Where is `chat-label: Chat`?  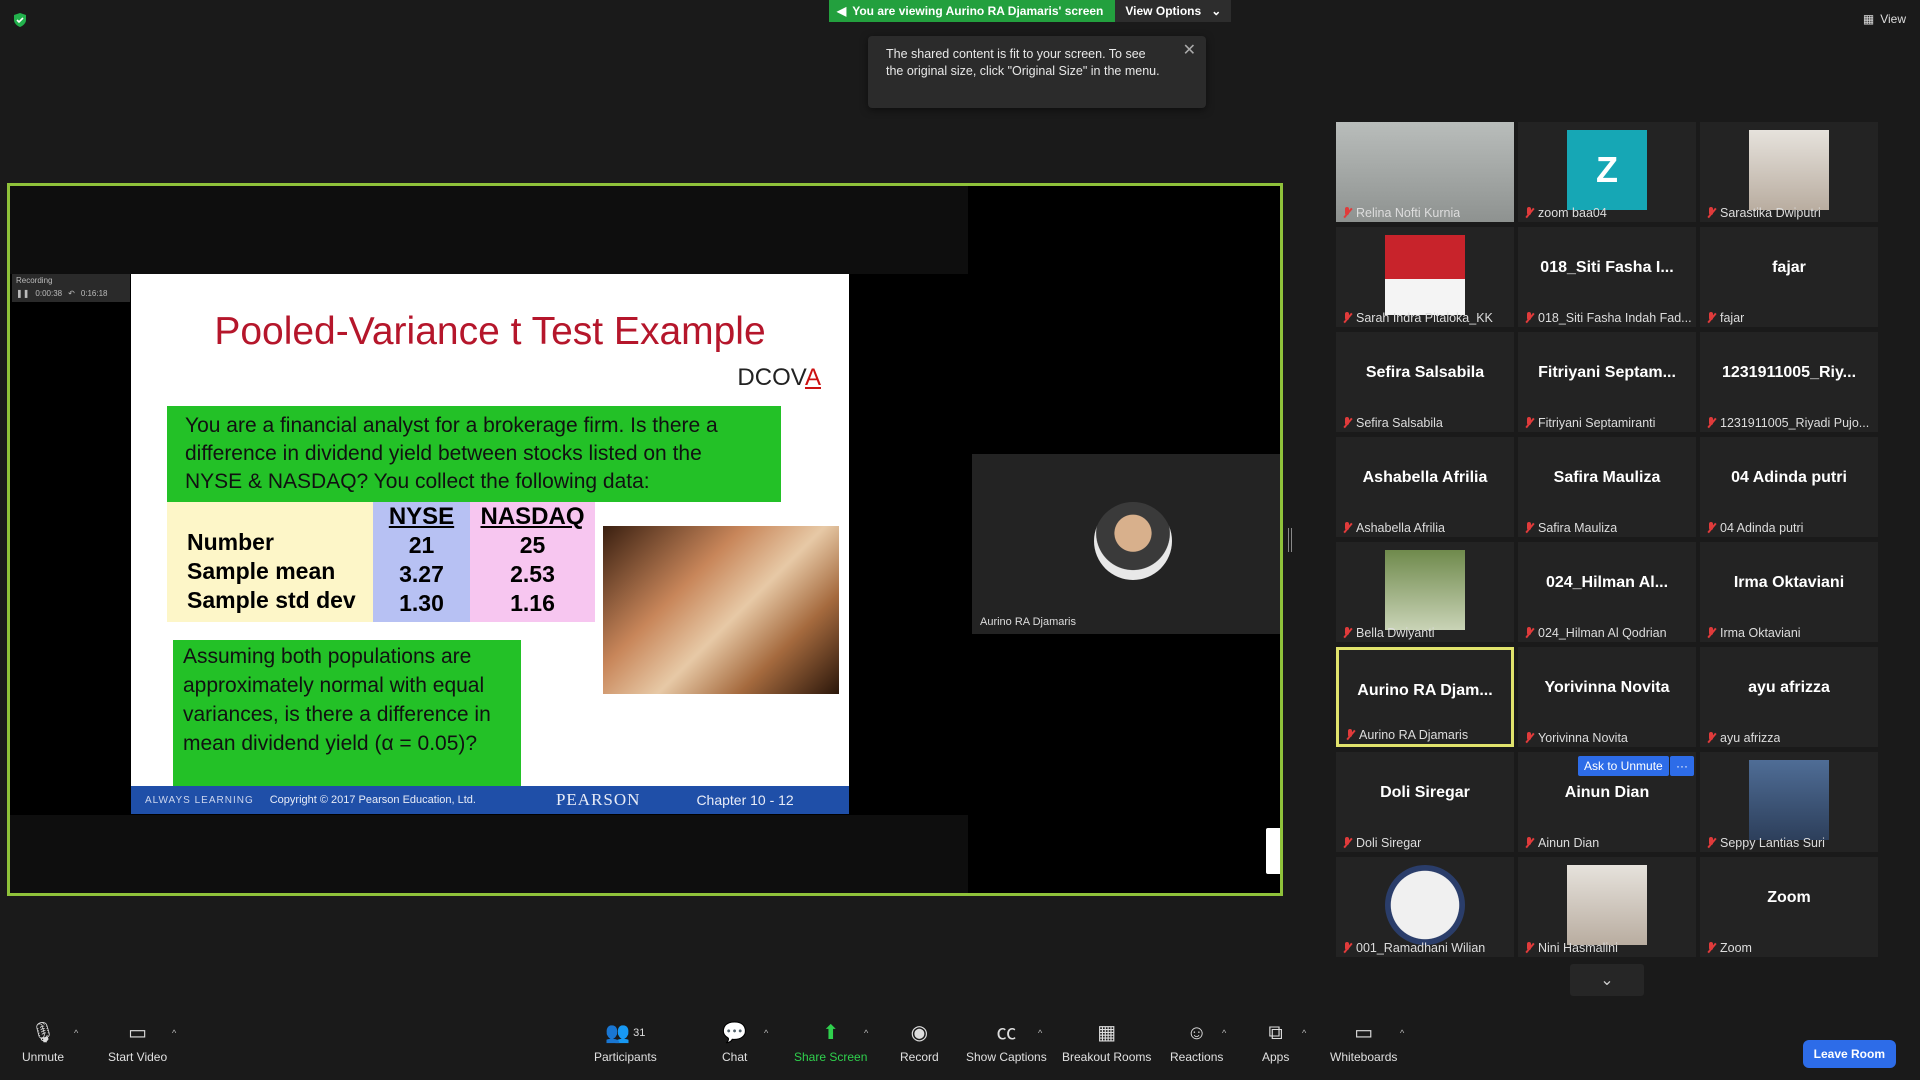
chat-label: Chat is located at coordinates (735, 1057).